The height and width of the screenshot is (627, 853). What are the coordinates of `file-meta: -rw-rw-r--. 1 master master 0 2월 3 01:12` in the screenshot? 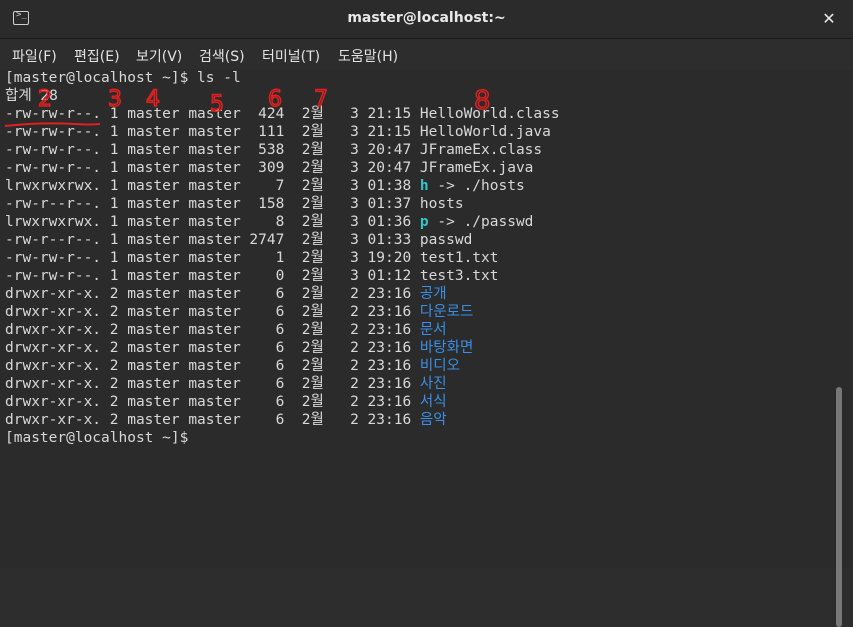 It's located at (212, 276).